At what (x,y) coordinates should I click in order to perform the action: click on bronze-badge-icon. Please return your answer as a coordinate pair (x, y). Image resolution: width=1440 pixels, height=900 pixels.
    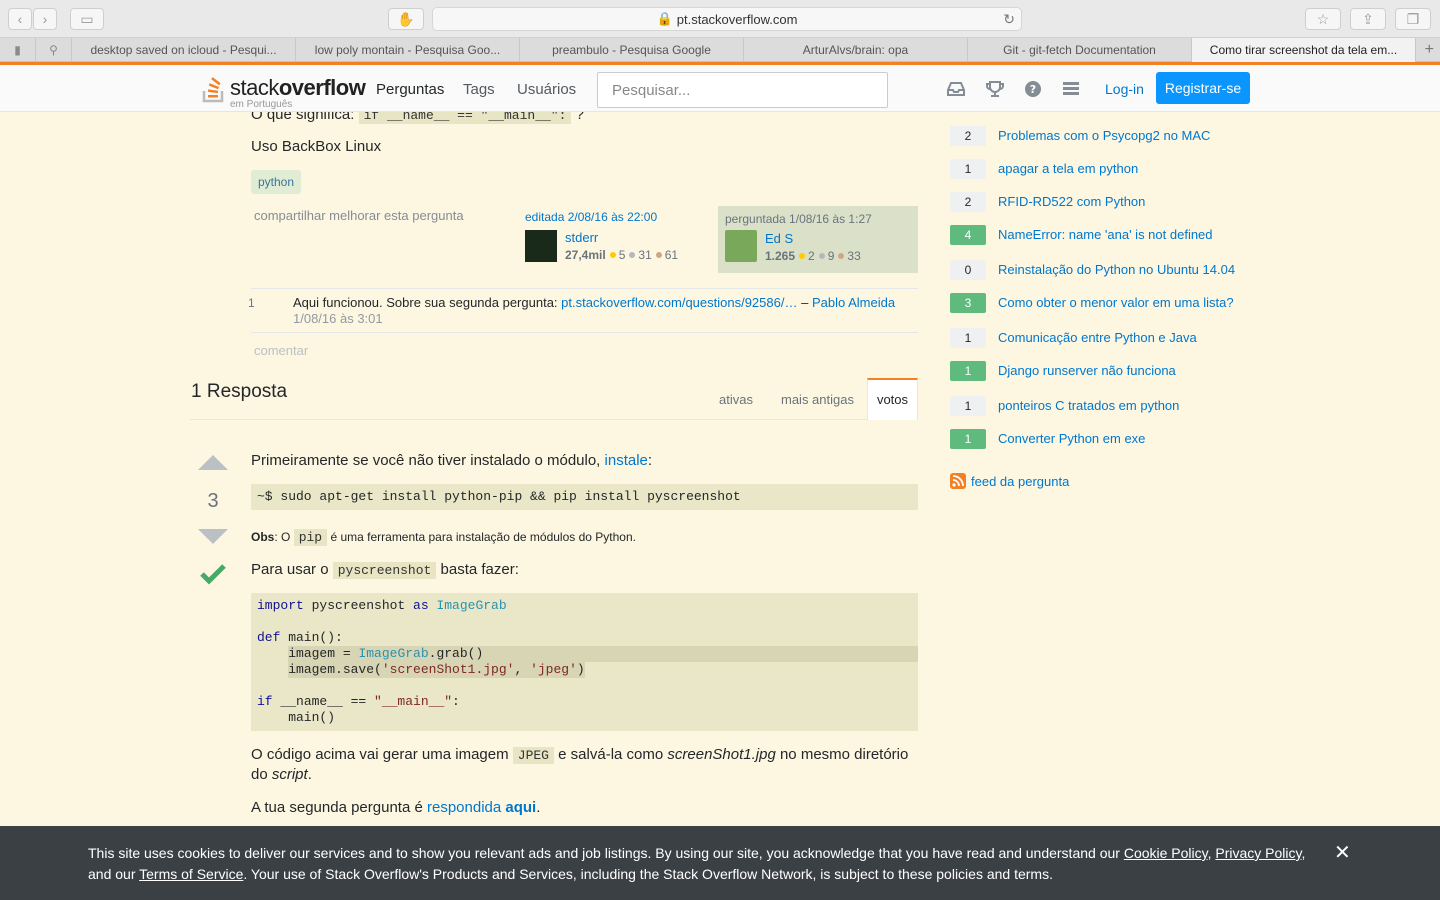
    Looking at the image, I should click on (658, 255).